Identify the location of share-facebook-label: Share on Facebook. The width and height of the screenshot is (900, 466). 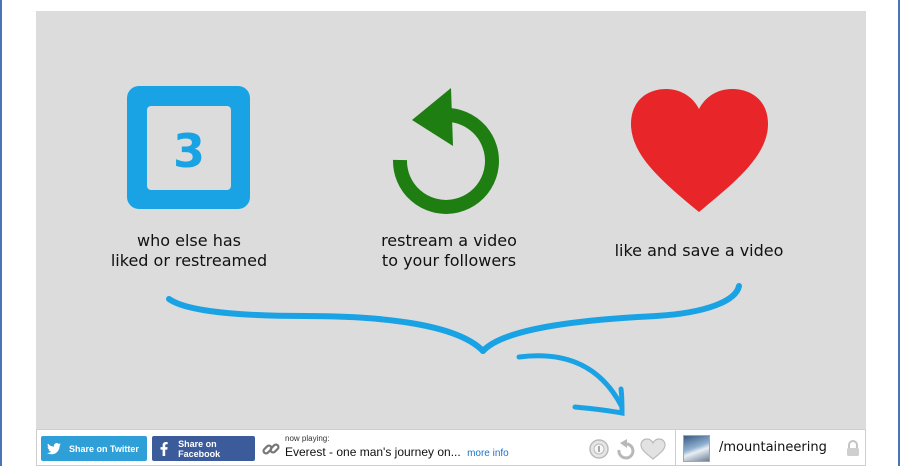
(199, 448).